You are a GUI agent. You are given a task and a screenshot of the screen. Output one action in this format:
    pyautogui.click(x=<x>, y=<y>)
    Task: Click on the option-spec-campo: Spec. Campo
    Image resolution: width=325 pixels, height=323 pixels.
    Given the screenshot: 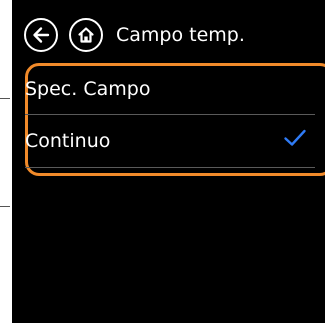 What is the action you would take?
    pyautogui.click(x=87, y=89)
    